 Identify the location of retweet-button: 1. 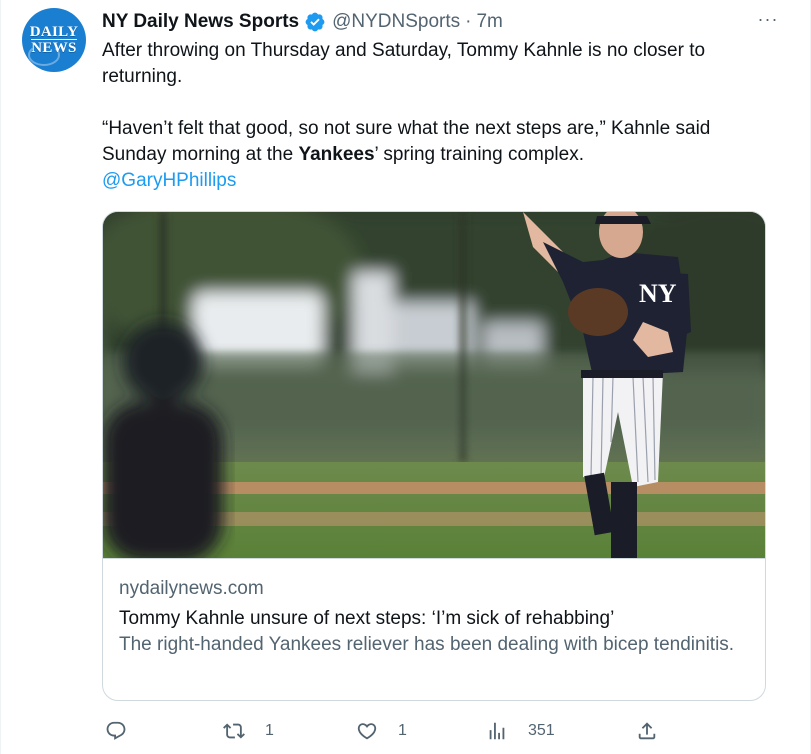
(248, 731).